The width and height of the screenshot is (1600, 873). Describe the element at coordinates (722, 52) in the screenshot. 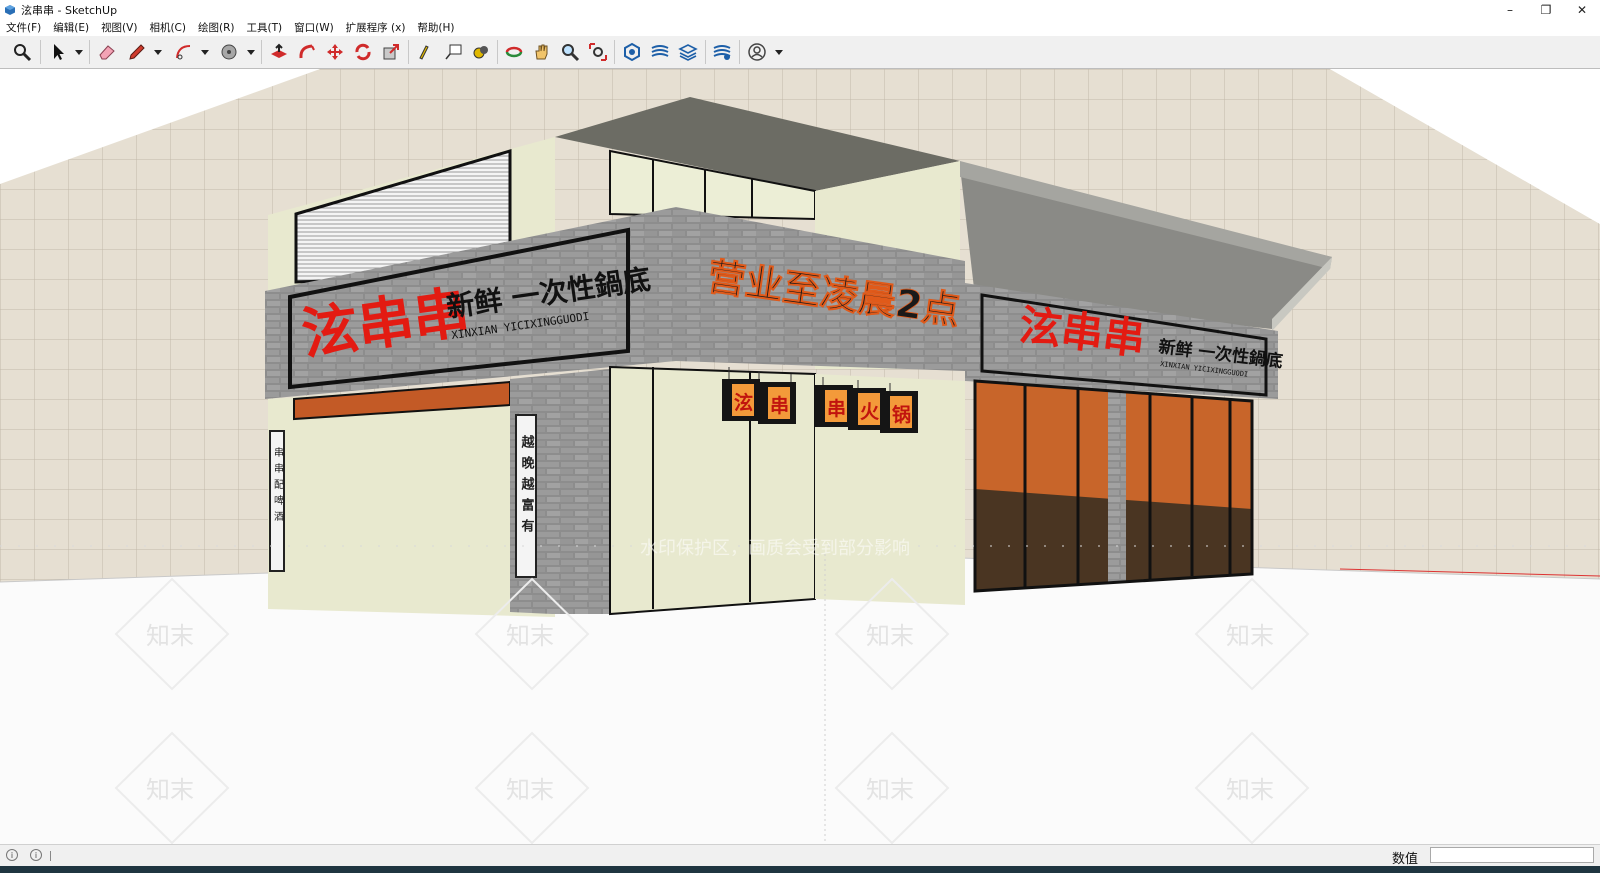

I see `extension-manager-icon` at that location.